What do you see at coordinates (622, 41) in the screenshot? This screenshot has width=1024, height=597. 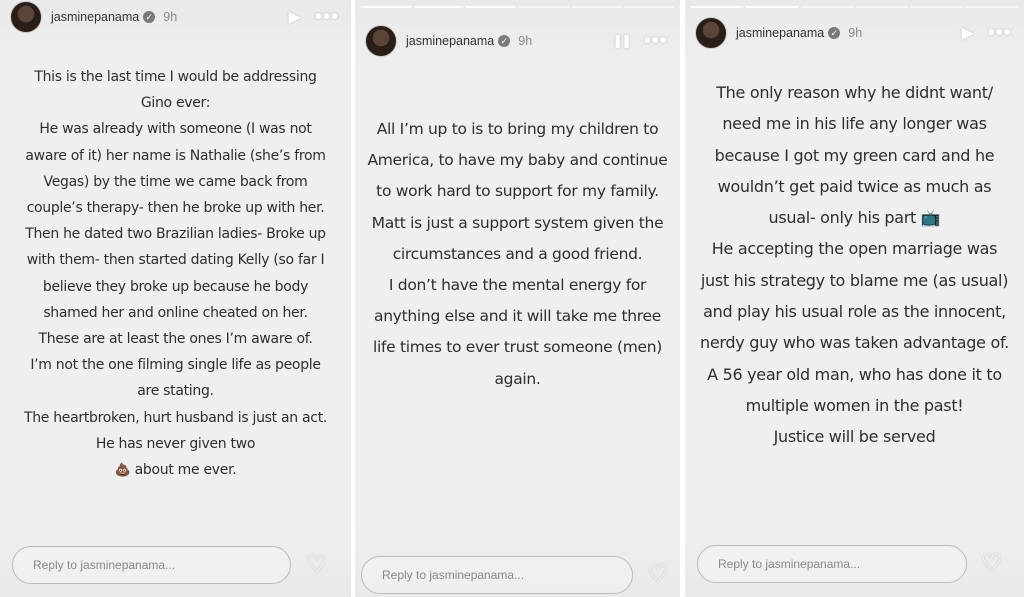 I see `pause-icon: ❚❚` at bounding box center [622, 41].